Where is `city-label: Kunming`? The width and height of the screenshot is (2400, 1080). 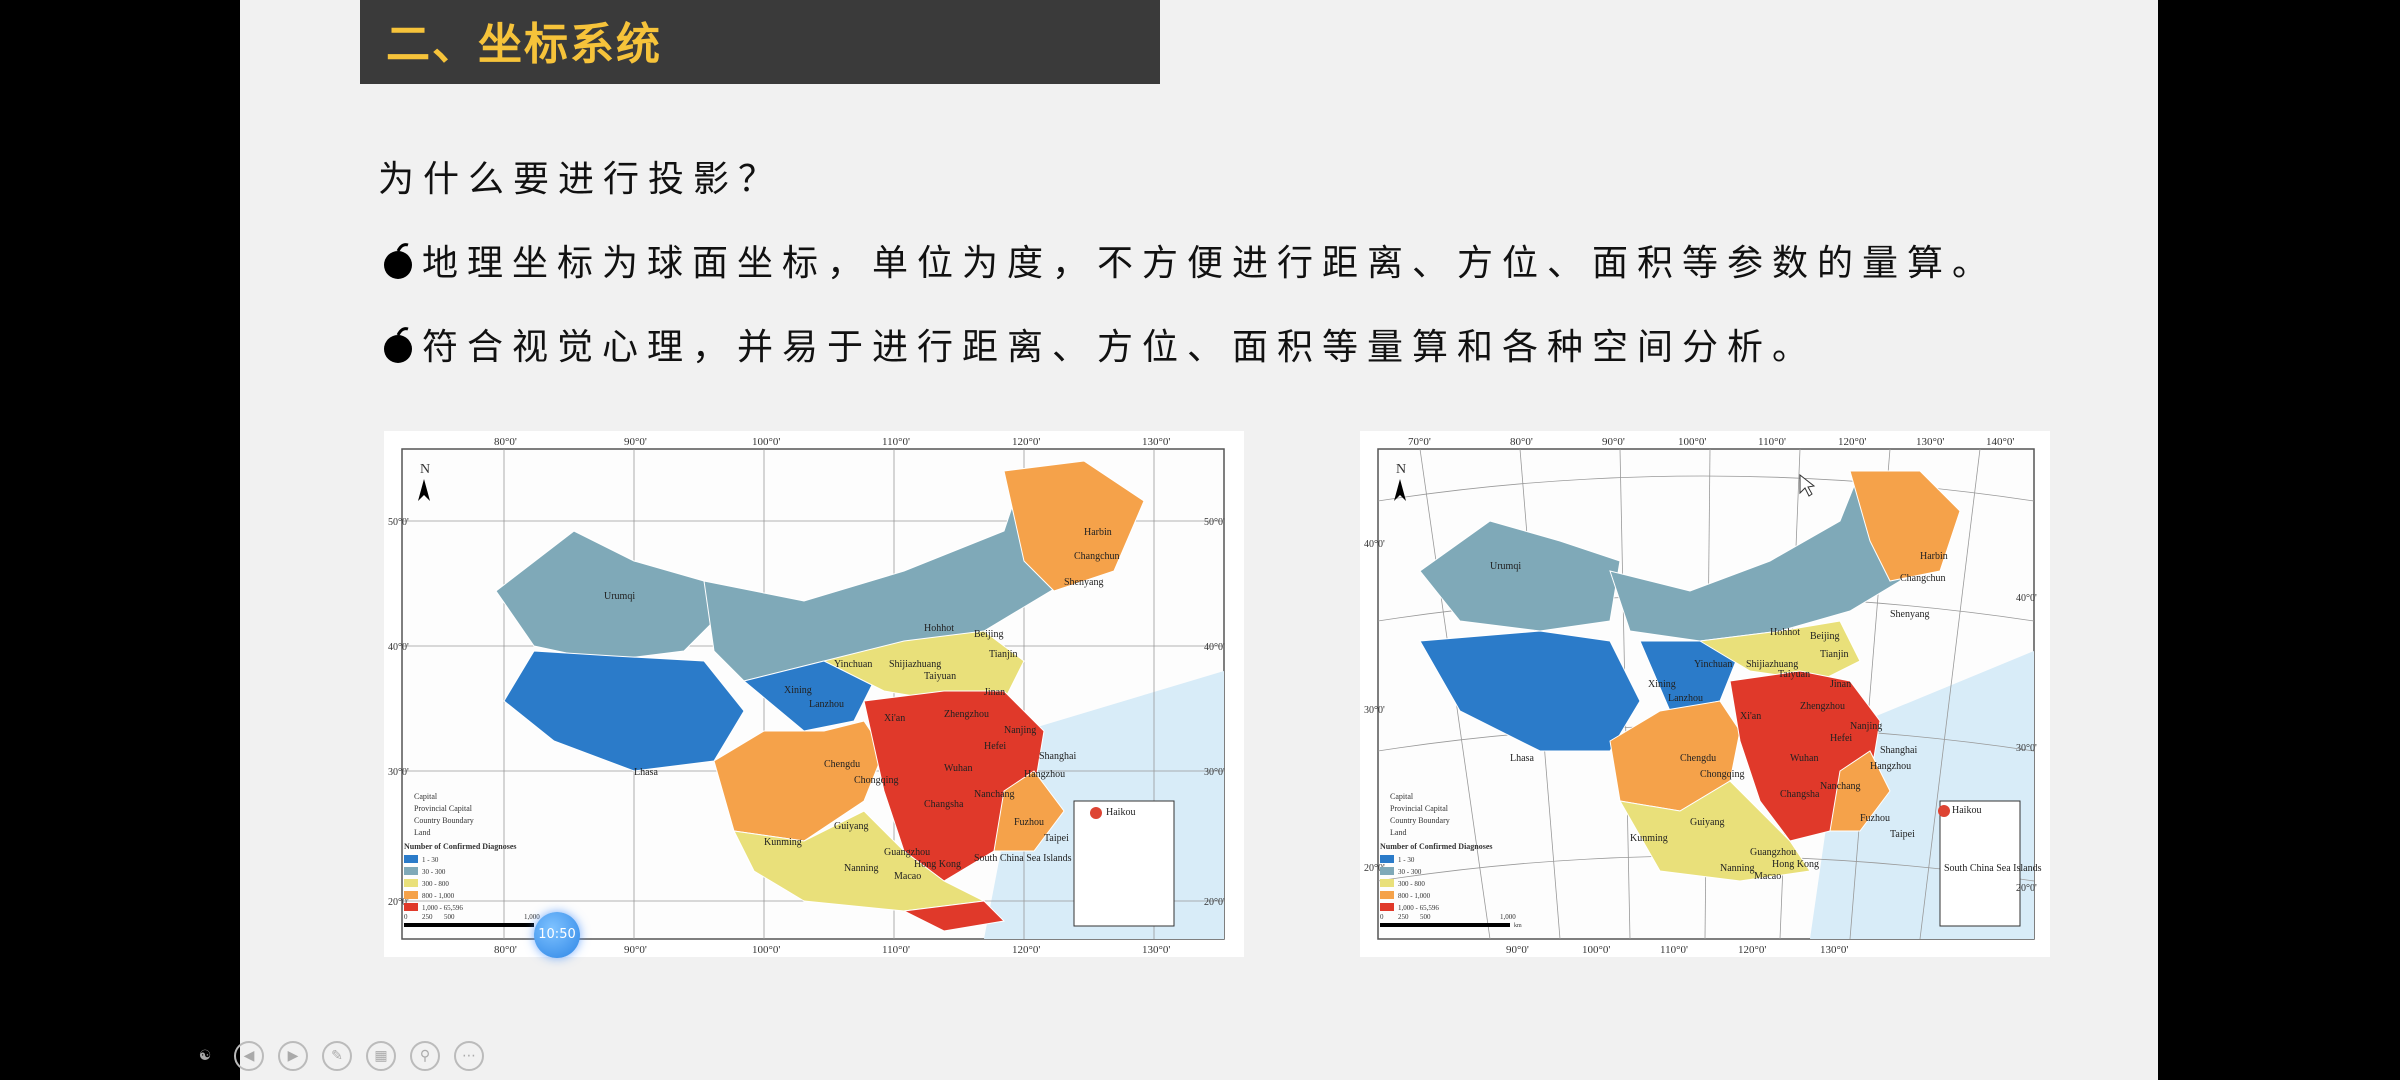
city-label: Kunming is located at coordinates (1649, 838).